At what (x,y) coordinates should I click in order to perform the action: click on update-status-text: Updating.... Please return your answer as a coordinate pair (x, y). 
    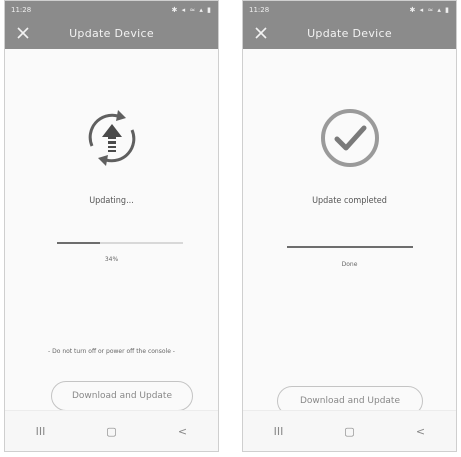
    Looking at the image, I should click on (111, 201).